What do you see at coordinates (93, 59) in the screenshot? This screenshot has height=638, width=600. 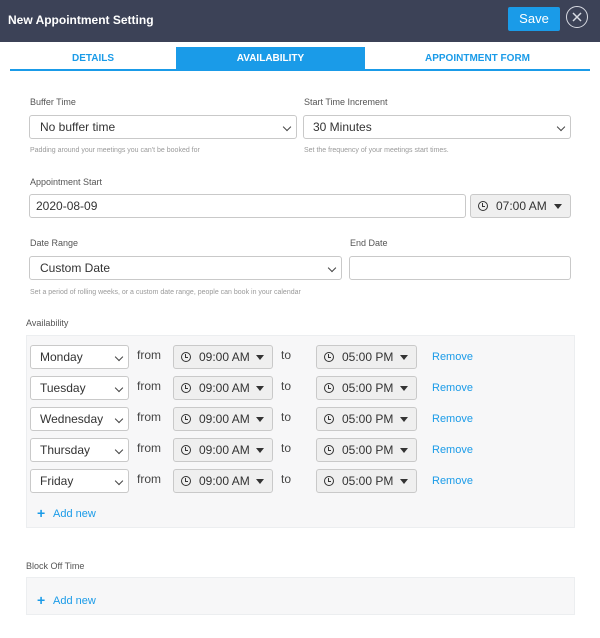 I see `tab-details: DETAILS` at bounding box center [93, 59].